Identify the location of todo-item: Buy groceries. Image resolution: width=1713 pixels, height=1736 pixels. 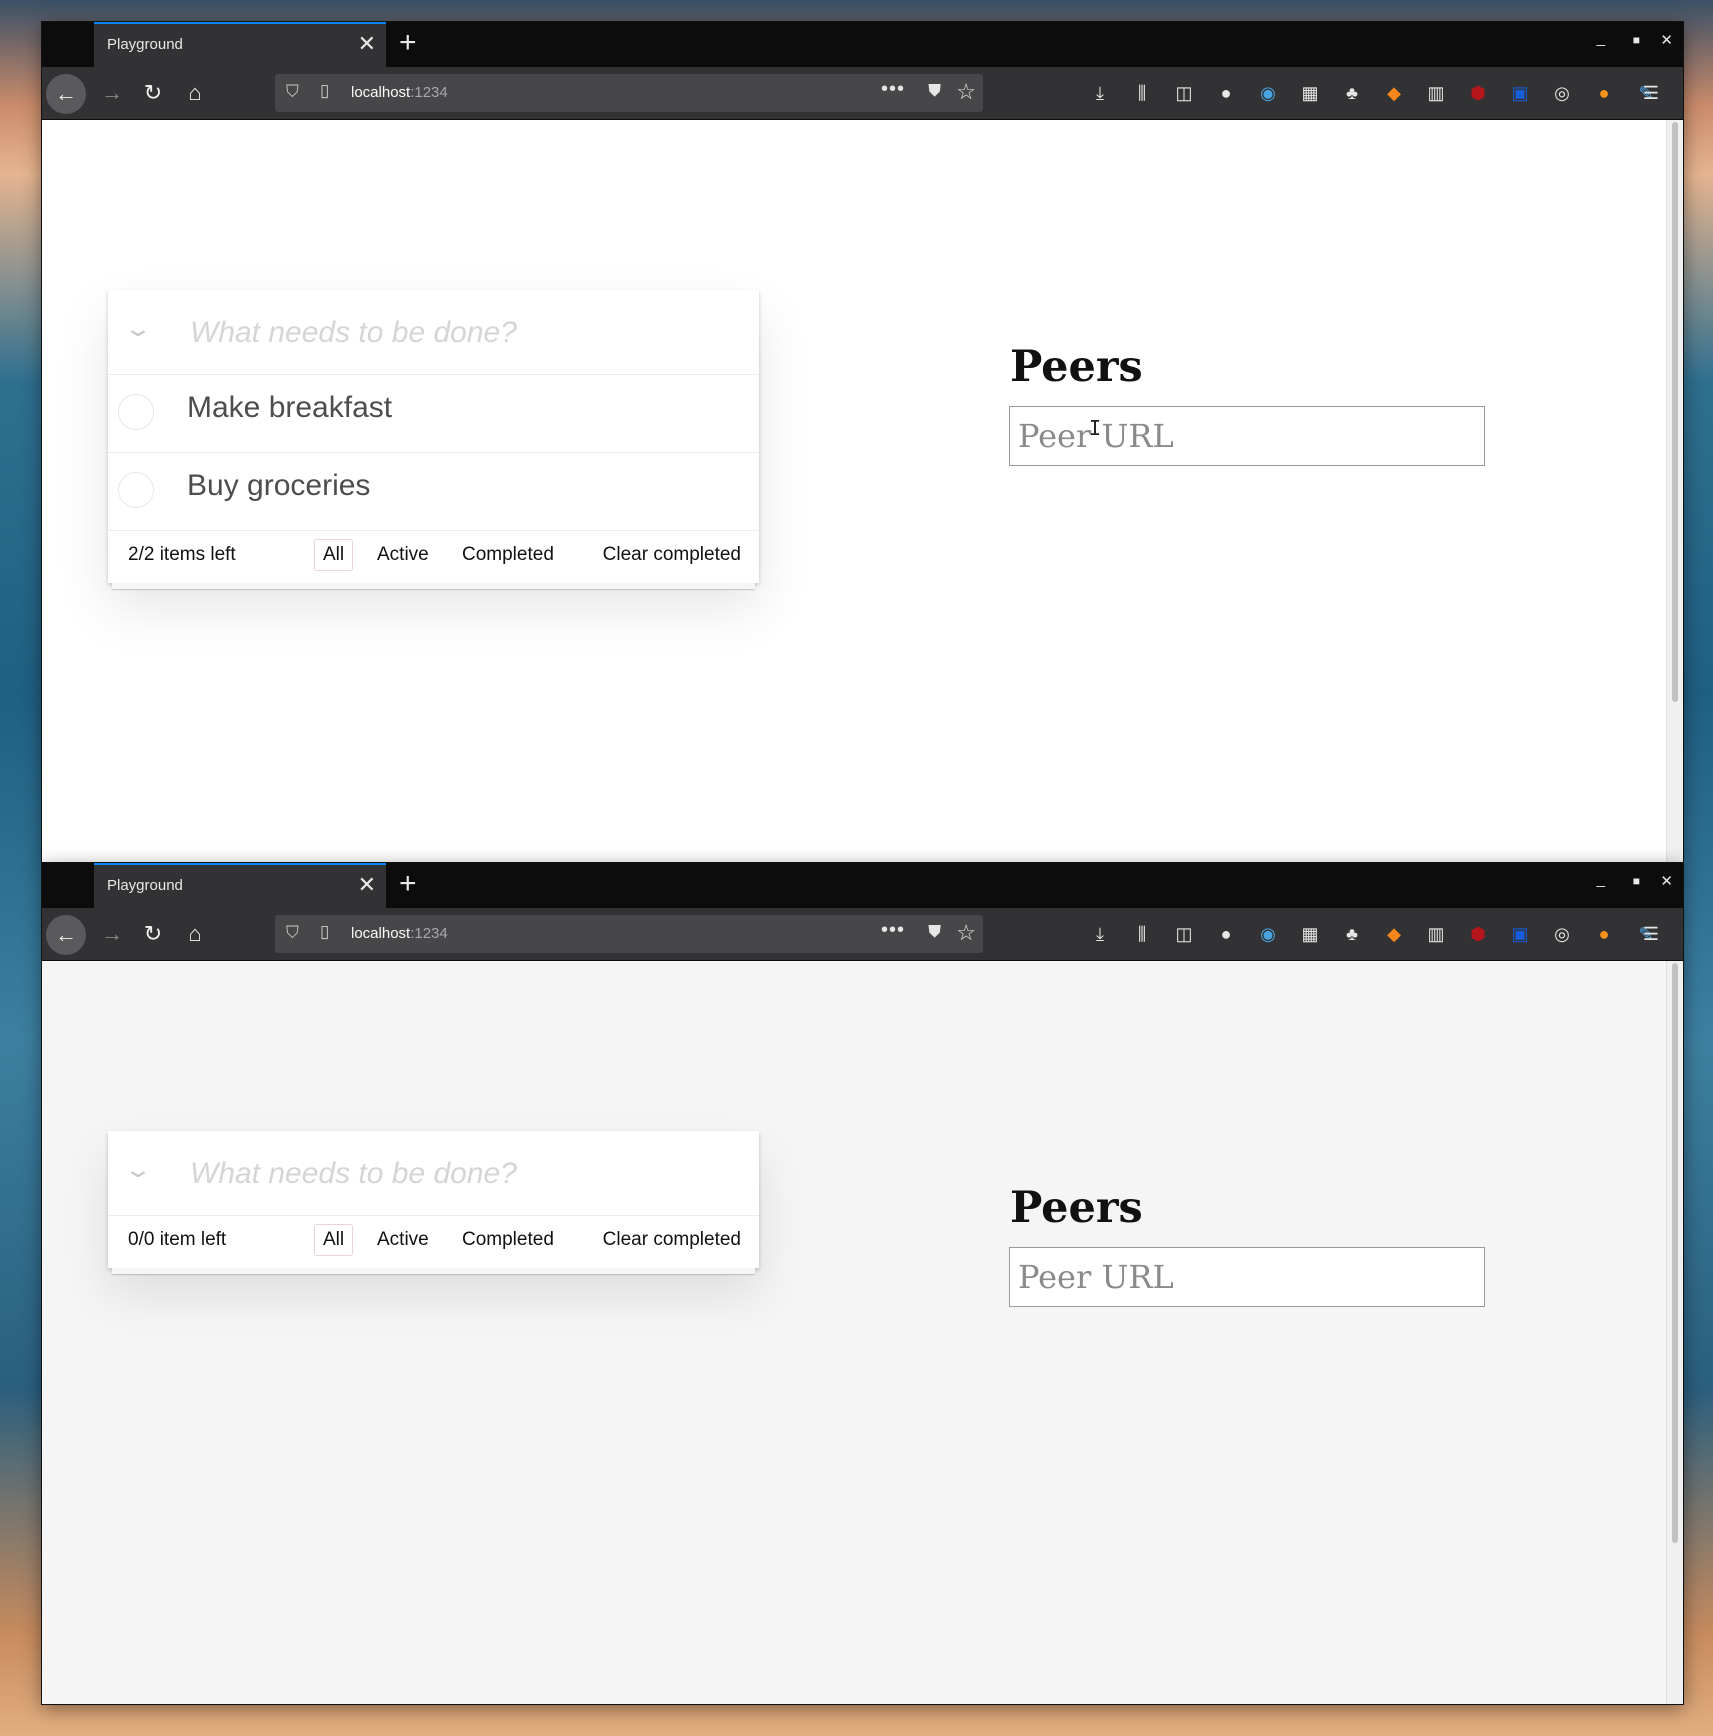
(433, 492).